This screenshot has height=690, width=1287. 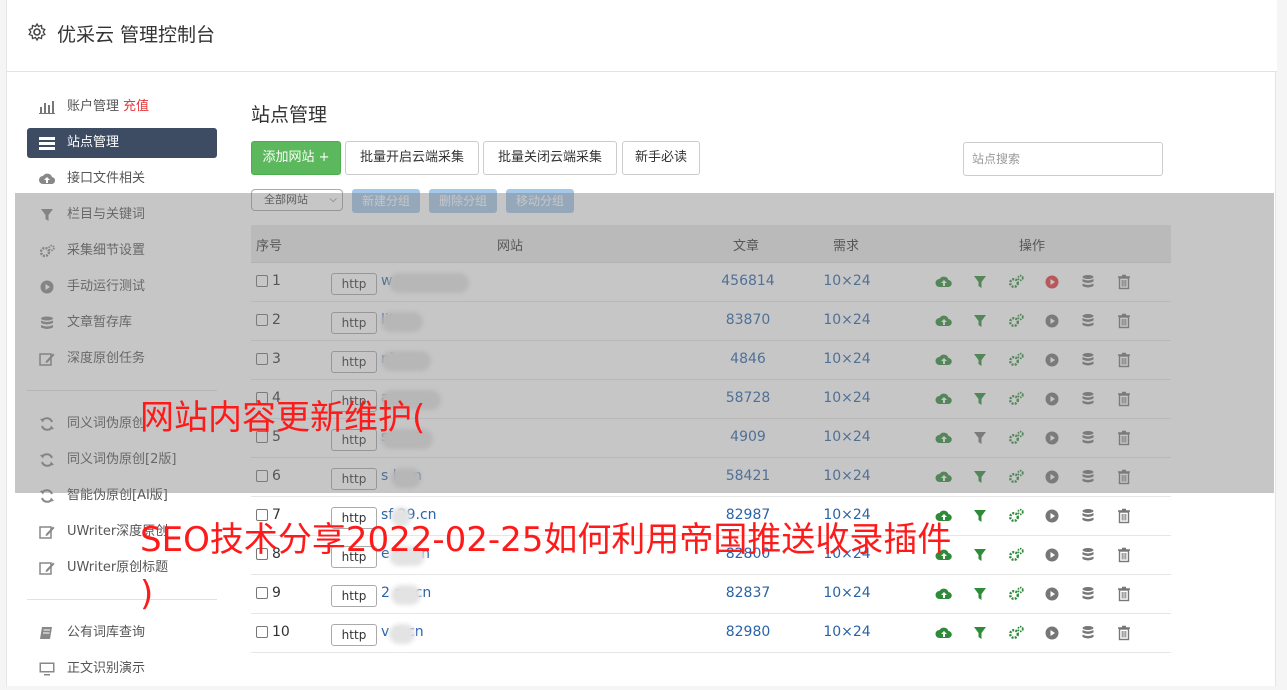 What do you see at coordinates (136, 106) in the screenshot?
I see `recharge-link: 充值` at bounding box center [136, 106].